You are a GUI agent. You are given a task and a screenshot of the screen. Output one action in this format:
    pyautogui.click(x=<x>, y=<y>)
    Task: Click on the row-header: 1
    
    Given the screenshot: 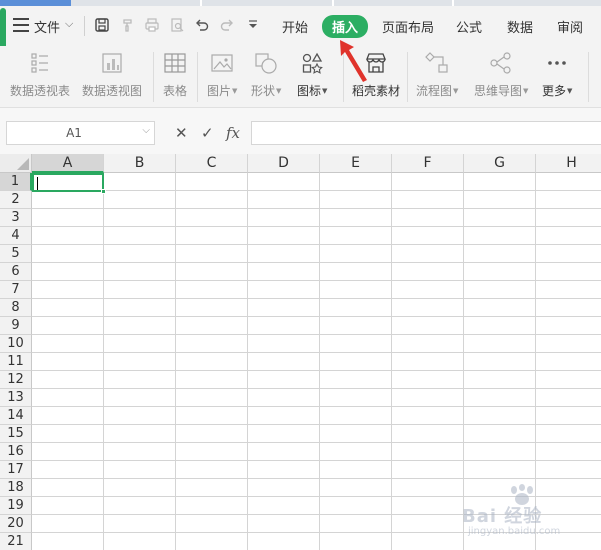 What is the action you would take?
    pyautogui.click(x=16, y=182)
    